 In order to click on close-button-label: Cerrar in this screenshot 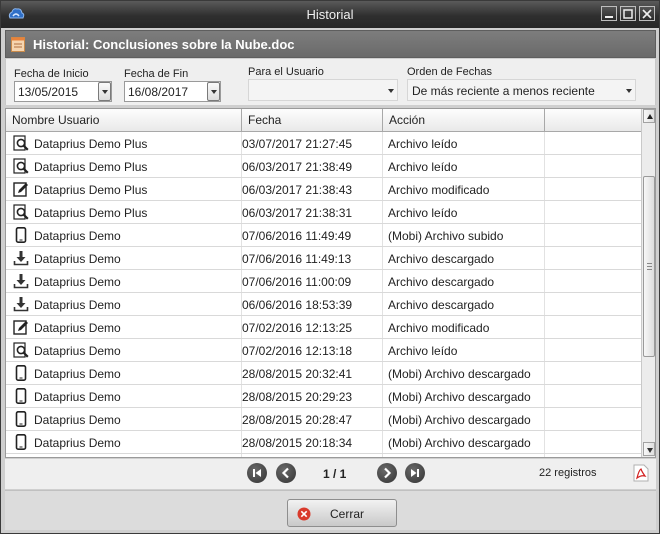, I will do `click(347, 514)`.